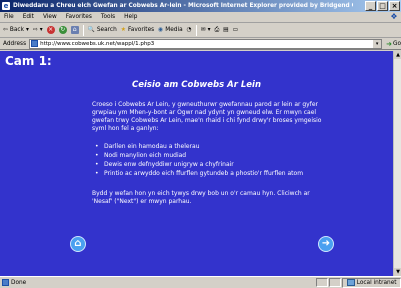 The height and width of the screenshot is (288, 401). What do you see at coordinates (28, 61) in the screenshot?
I see `step-title: Cam 1:` at bounding box center [28, 61].